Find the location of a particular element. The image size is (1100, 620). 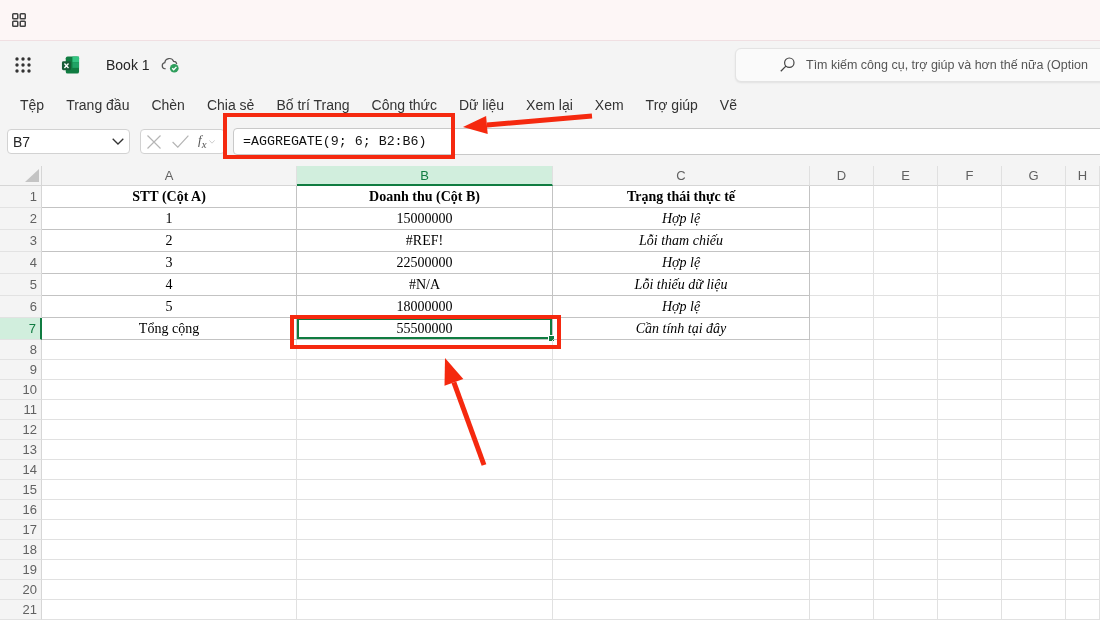

row-header: 9 is located at coordinates (21, 370).